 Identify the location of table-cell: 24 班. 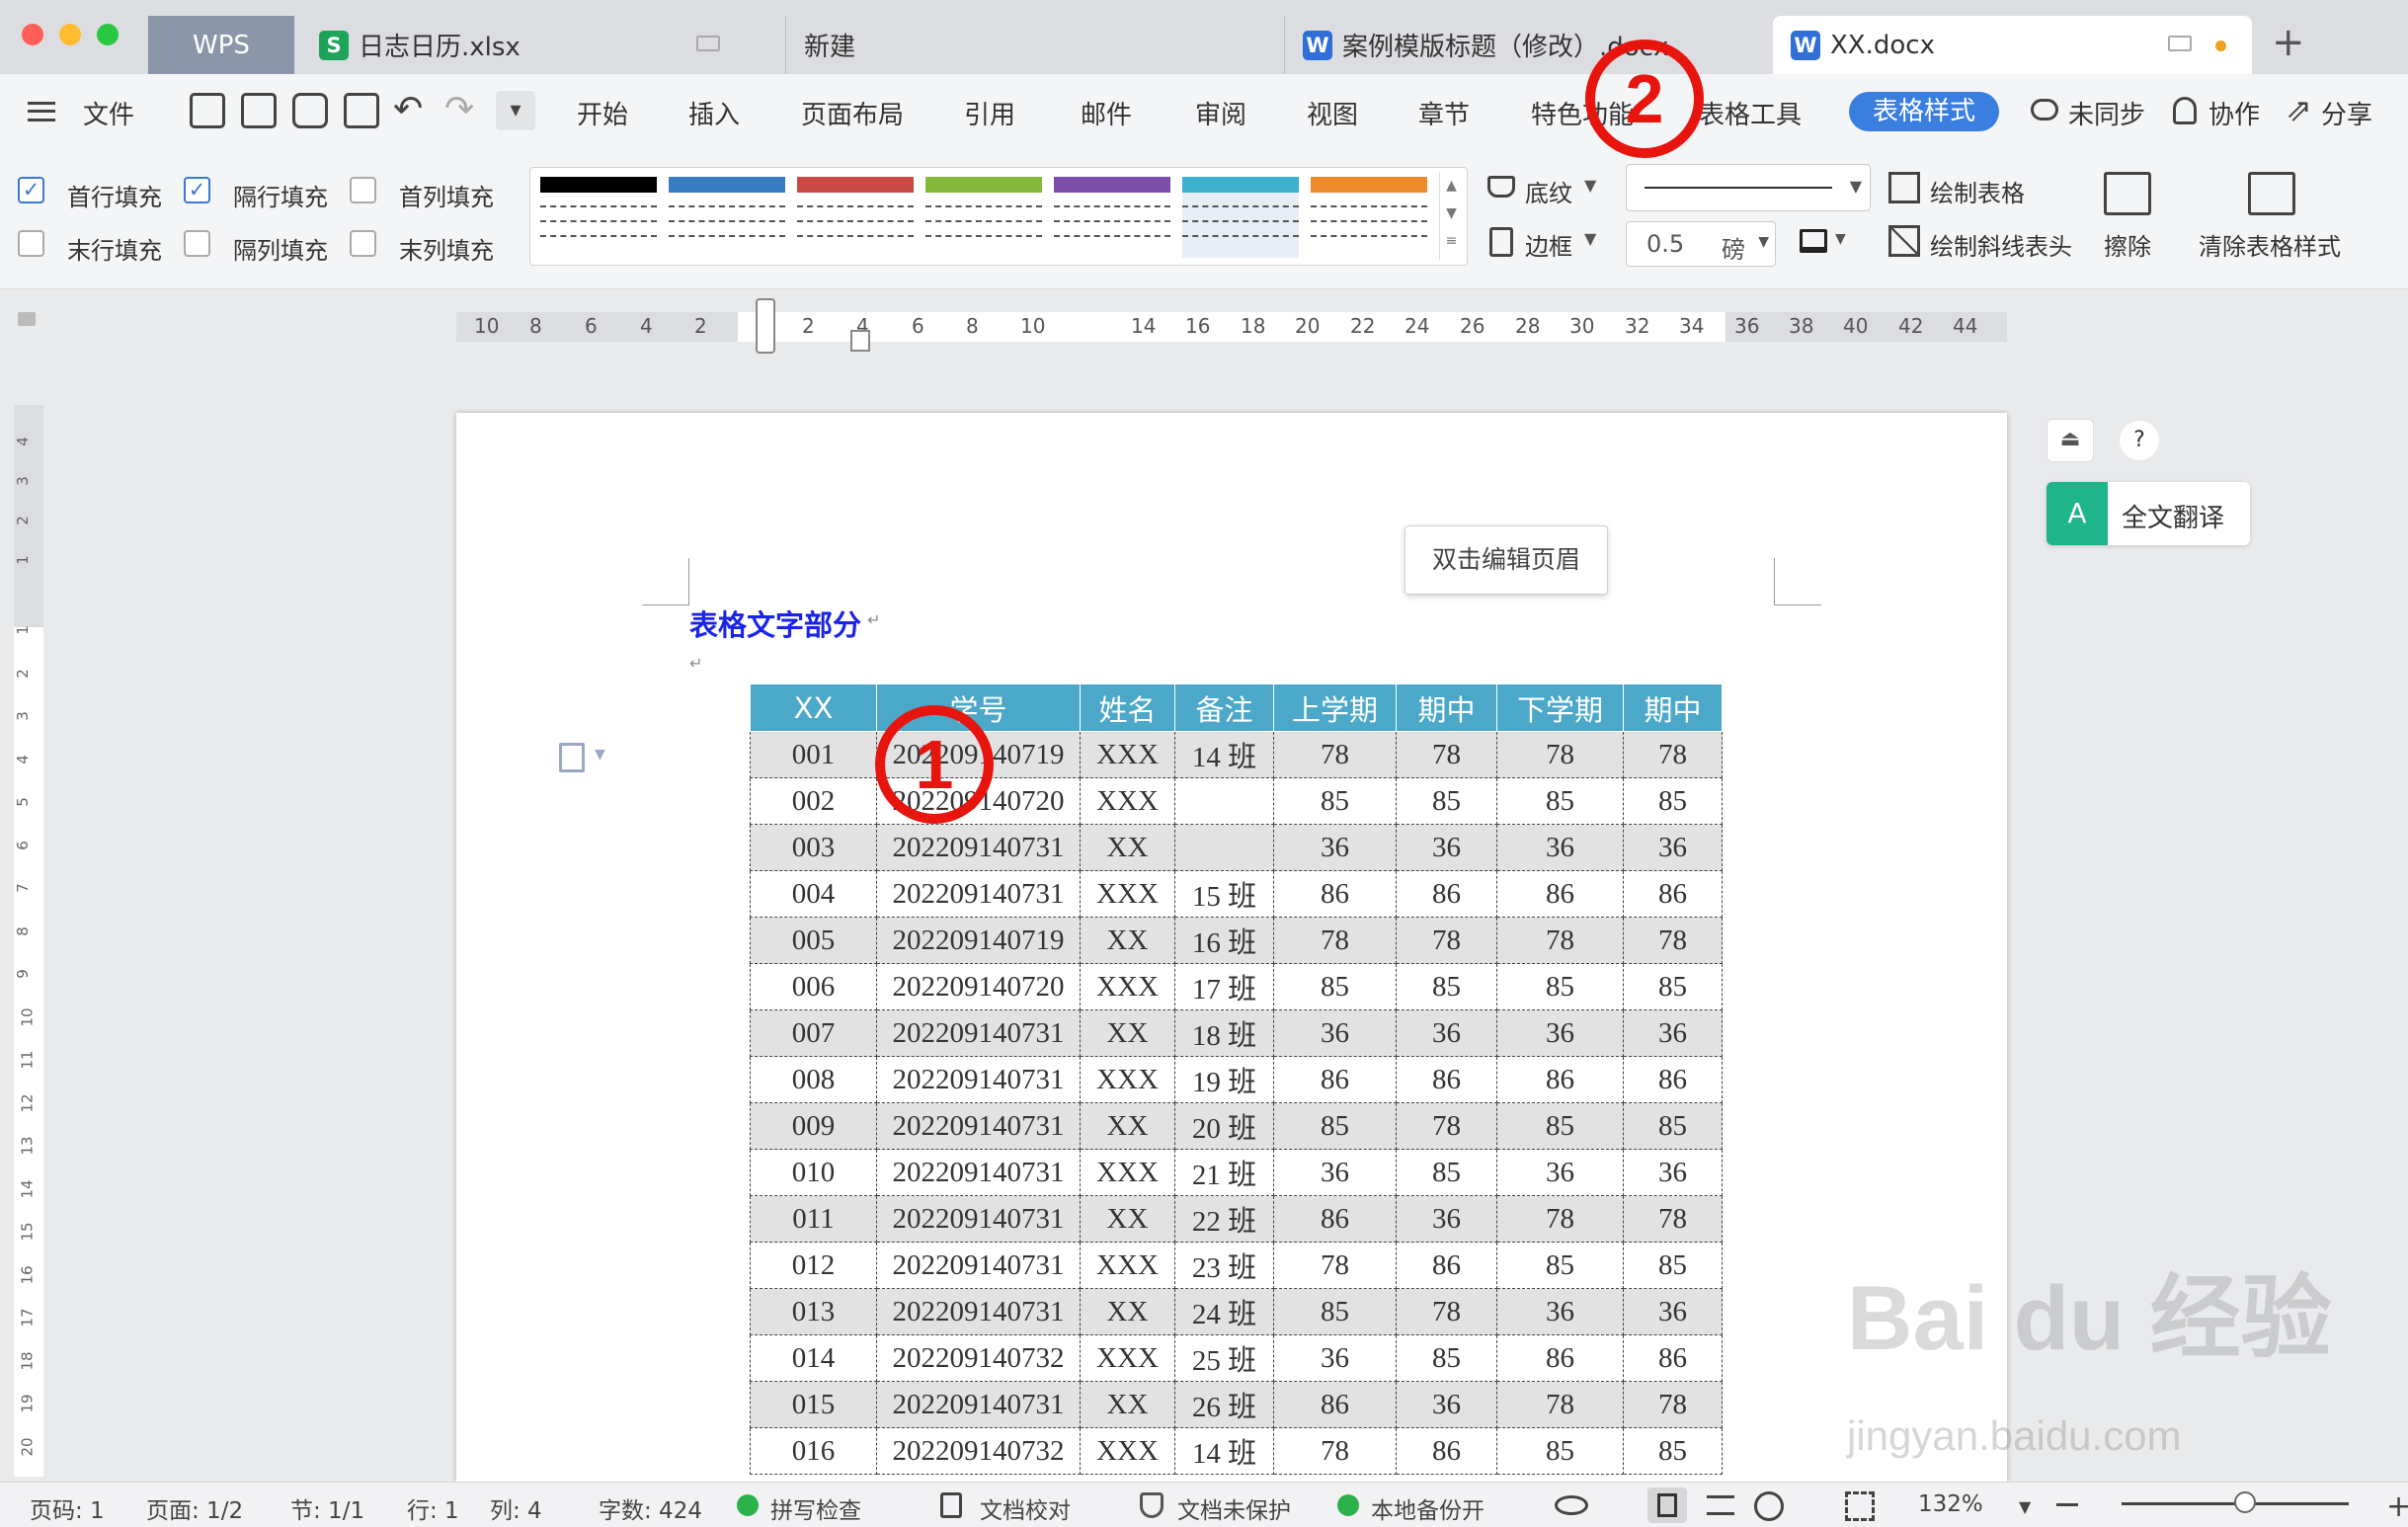
(1224, 1311).